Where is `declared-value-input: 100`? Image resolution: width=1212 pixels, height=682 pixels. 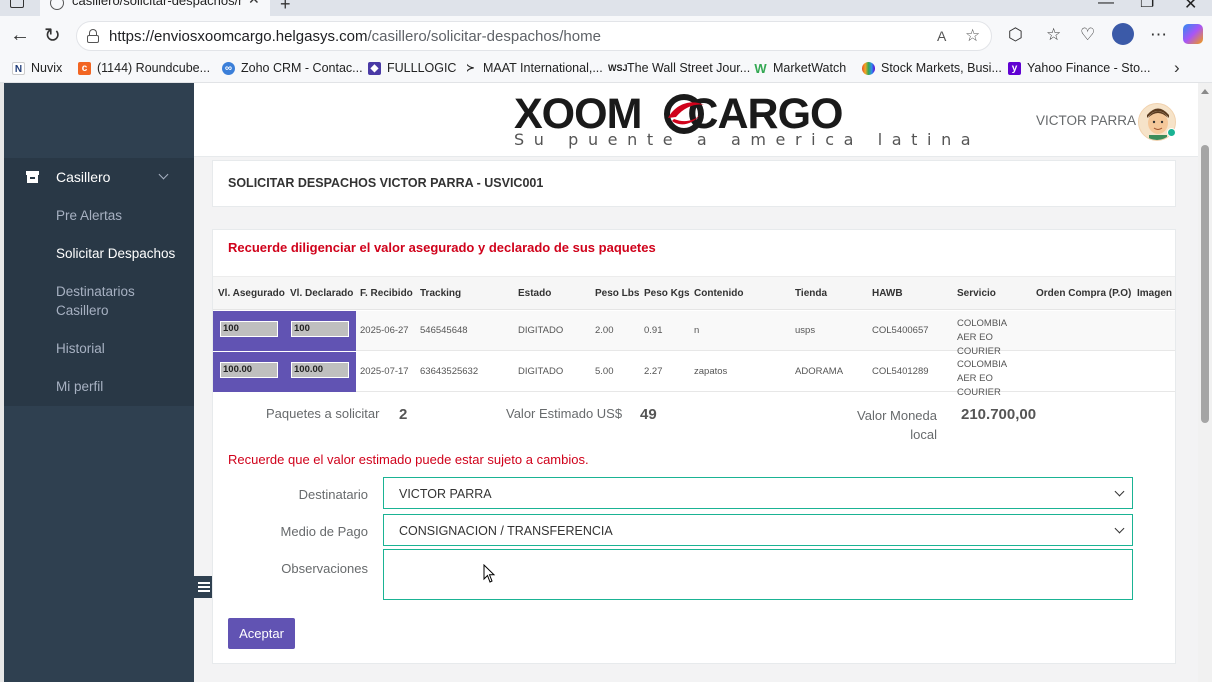 declared-value-input: 100 is located at coordinates (320, 329).